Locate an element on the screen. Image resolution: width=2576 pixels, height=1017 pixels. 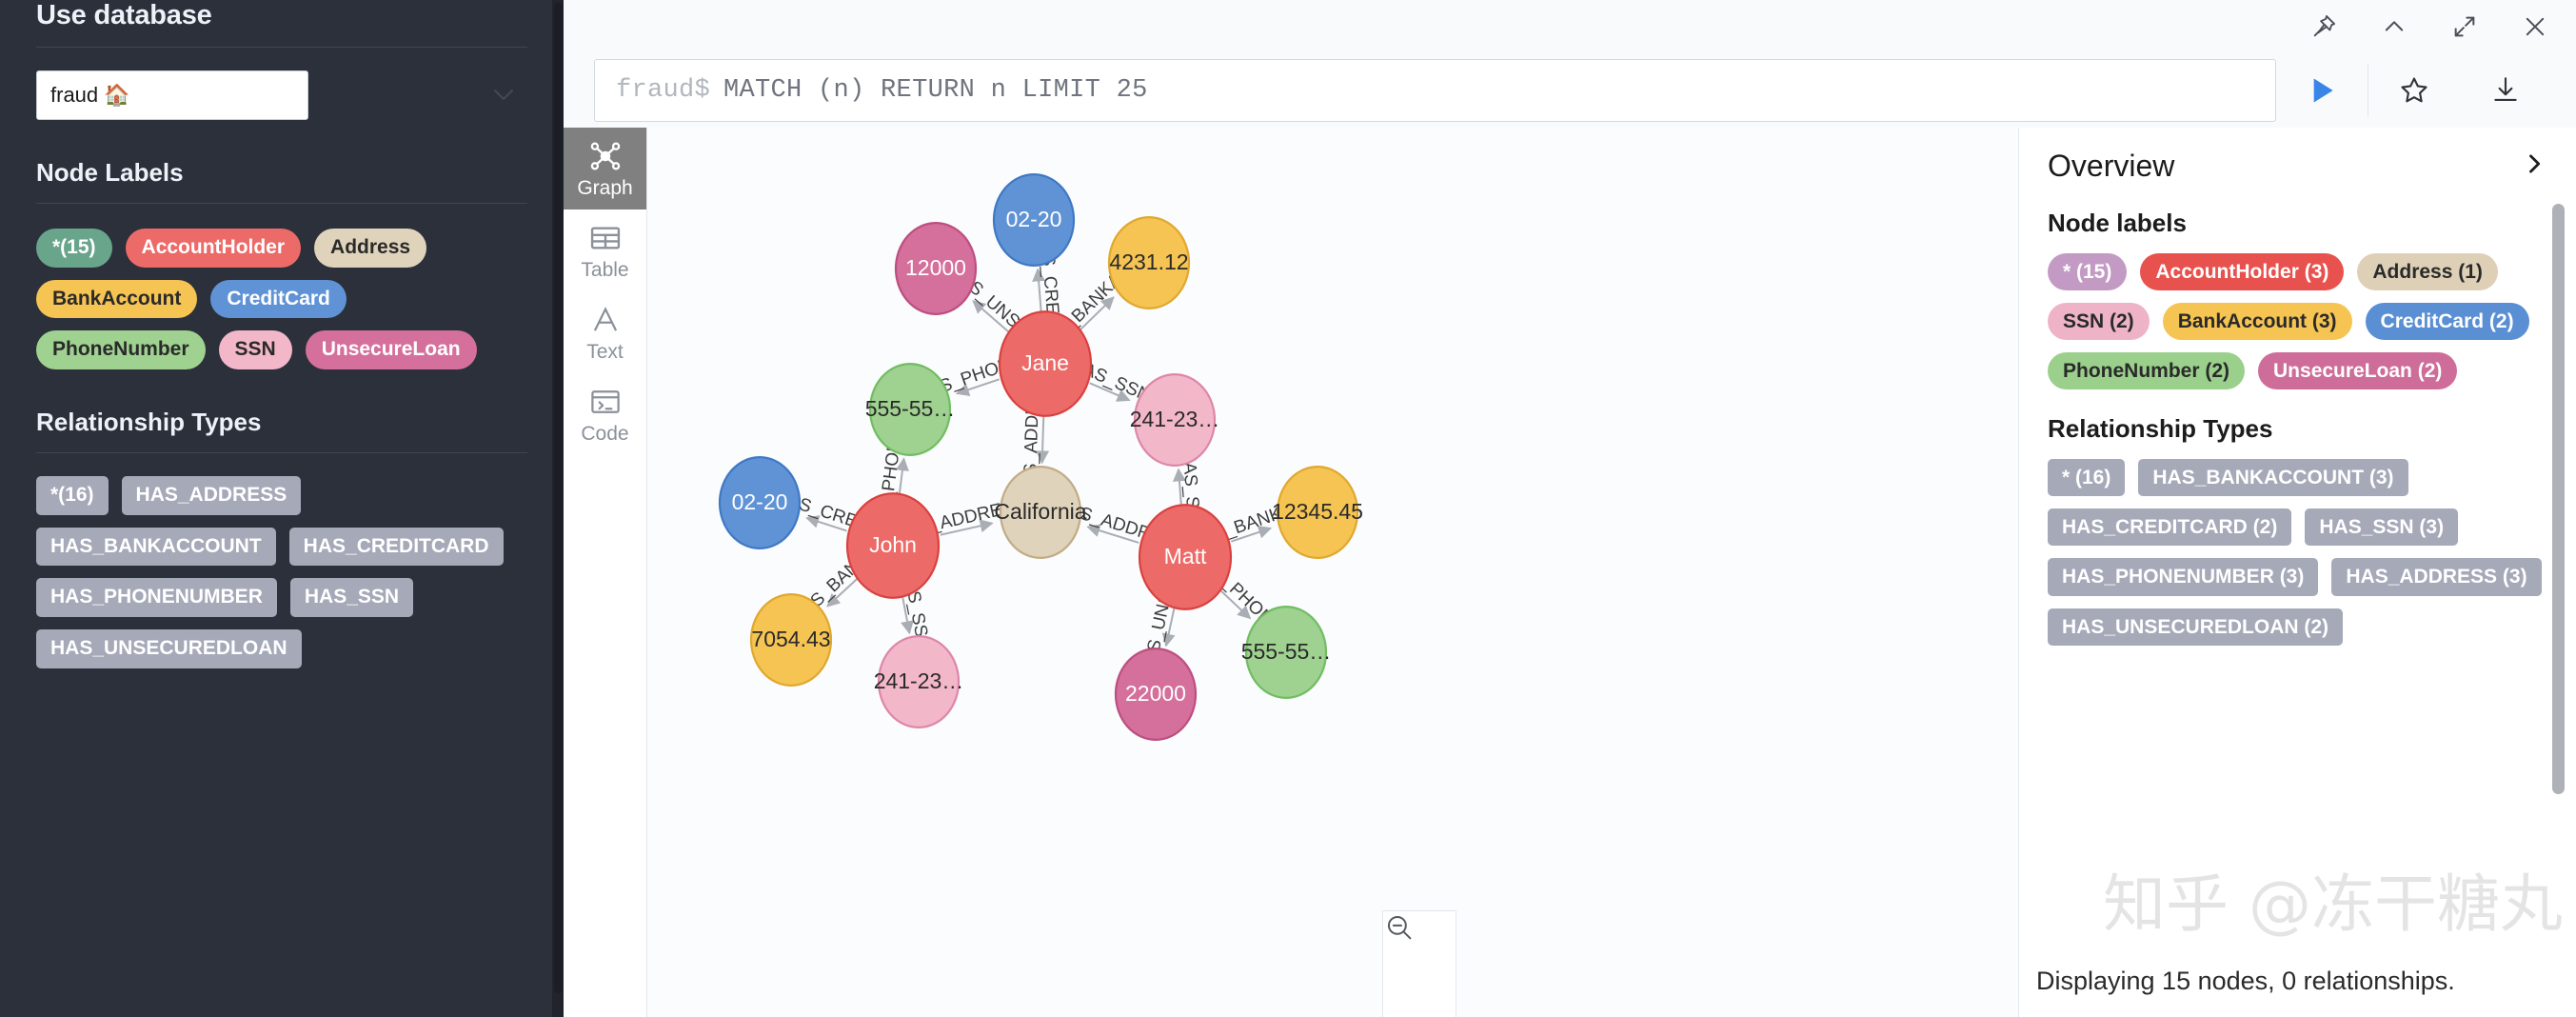
overview-relationship-type-chip: HAS_ADDRESS (3) is located at coordinates (2436, 577).